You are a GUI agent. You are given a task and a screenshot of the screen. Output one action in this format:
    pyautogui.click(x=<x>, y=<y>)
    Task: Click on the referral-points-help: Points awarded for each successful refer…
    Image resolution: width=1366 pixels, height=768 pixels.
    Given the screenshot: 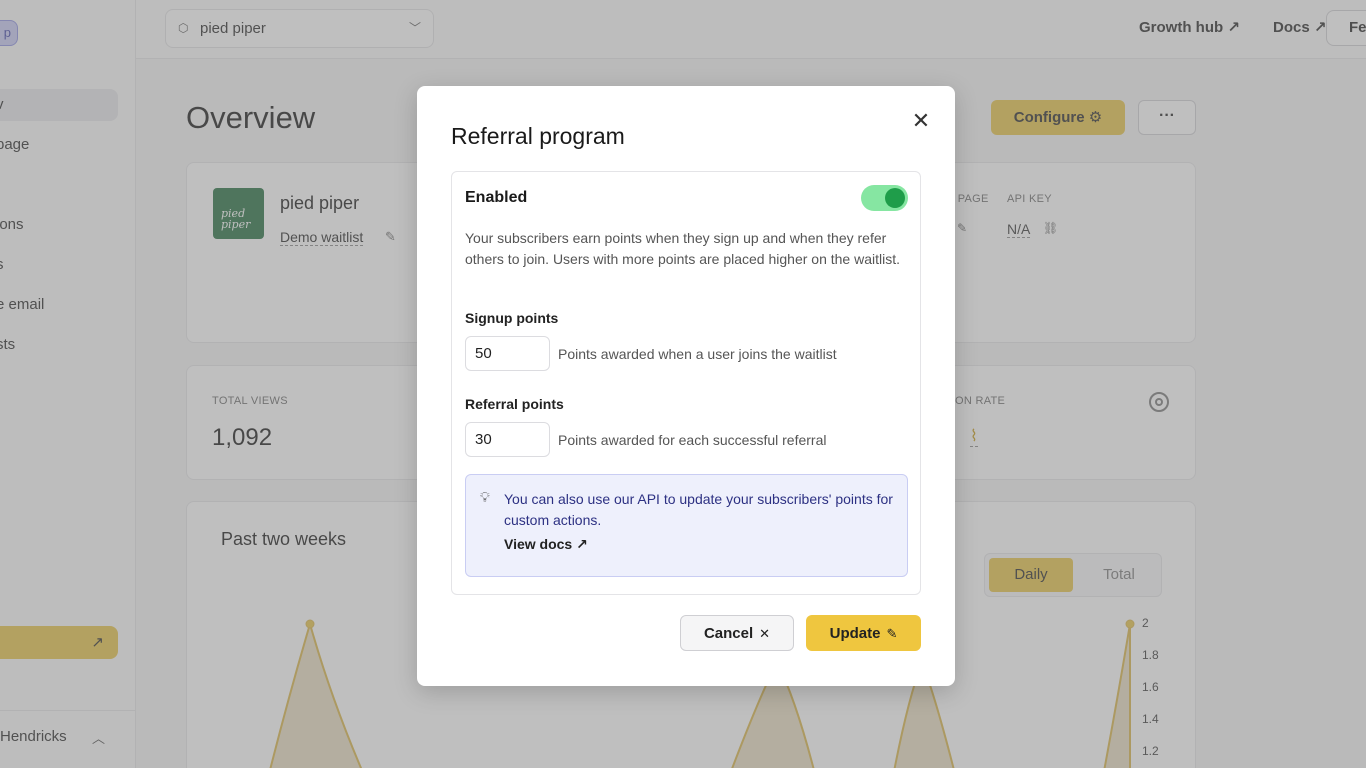 What is the action you would take?
    pyautogui.click(x=692, y=440)
    